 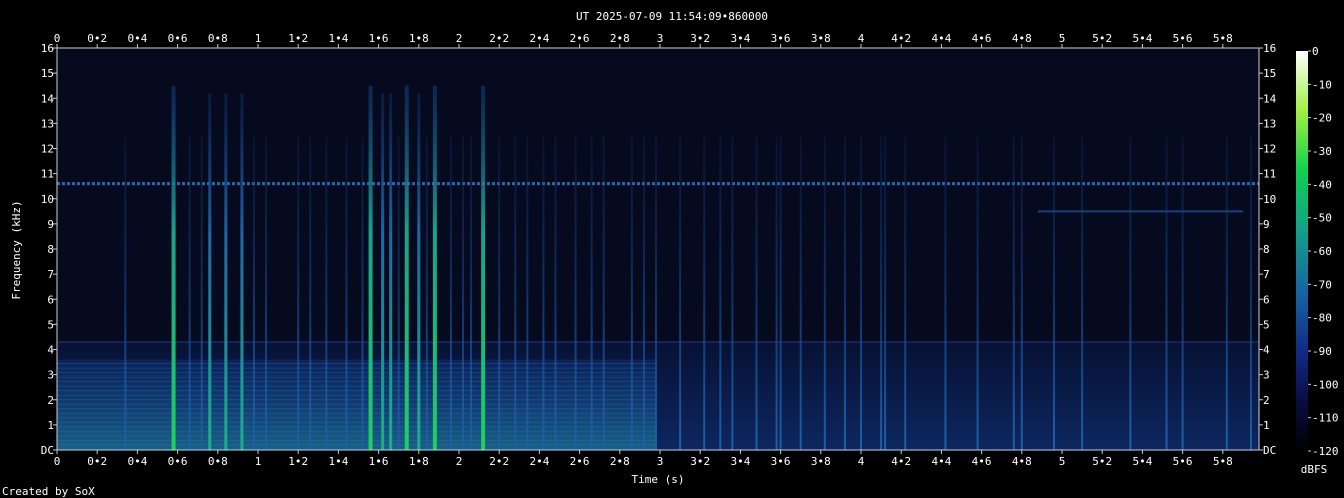 What do you see at coordinates (1142, 38) in the screenshot?
I see `x-tick-label-top: 5•4` at bounding box center [1142, 38].